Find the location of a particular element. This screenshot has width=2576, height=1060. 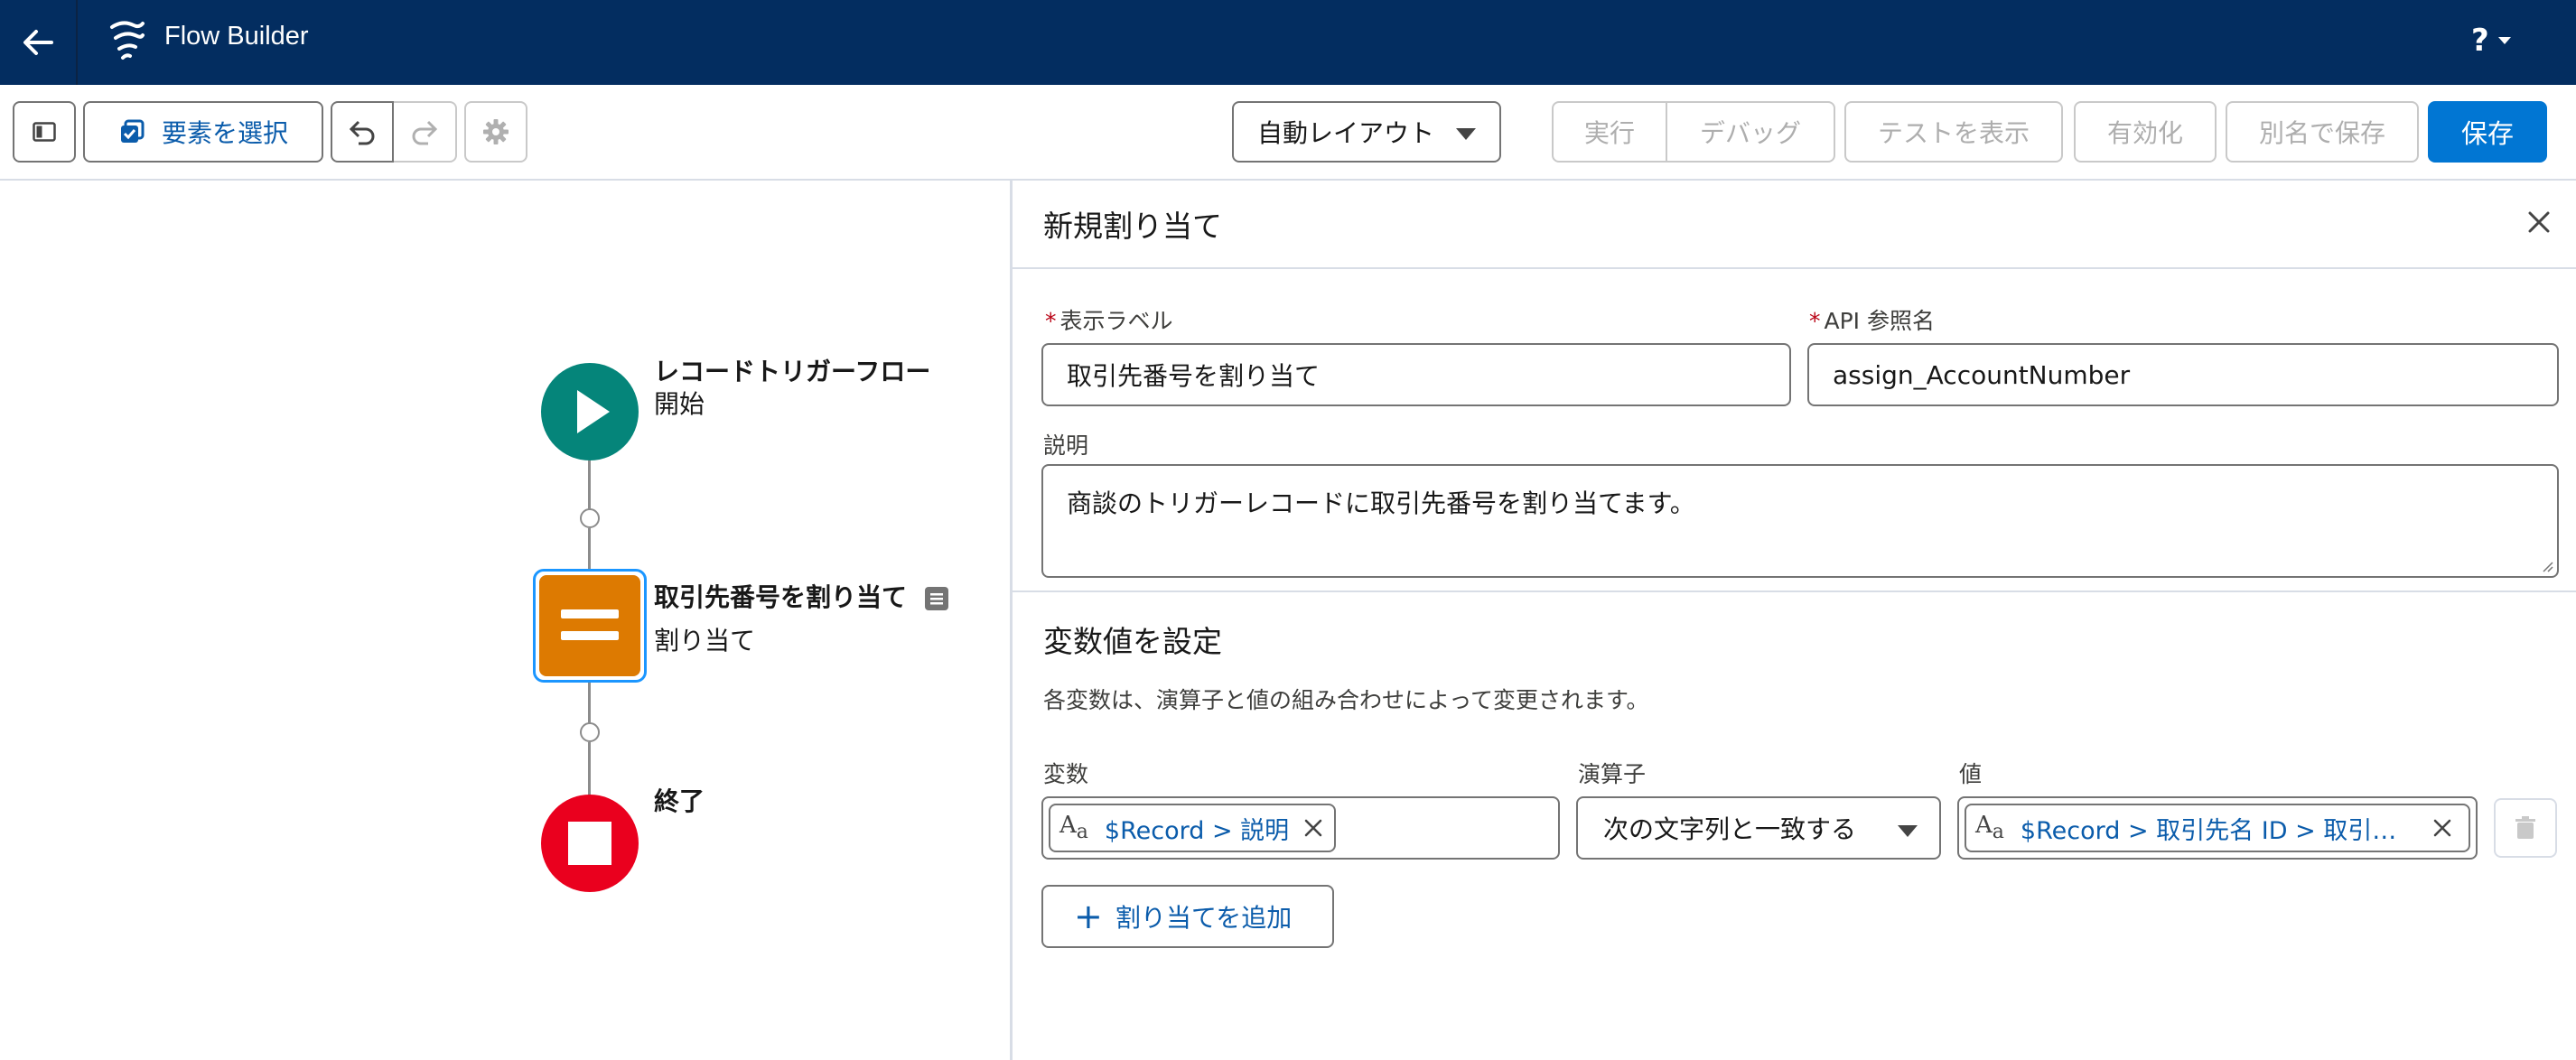

arrow-left-icon is located at coordinates (38, 43).